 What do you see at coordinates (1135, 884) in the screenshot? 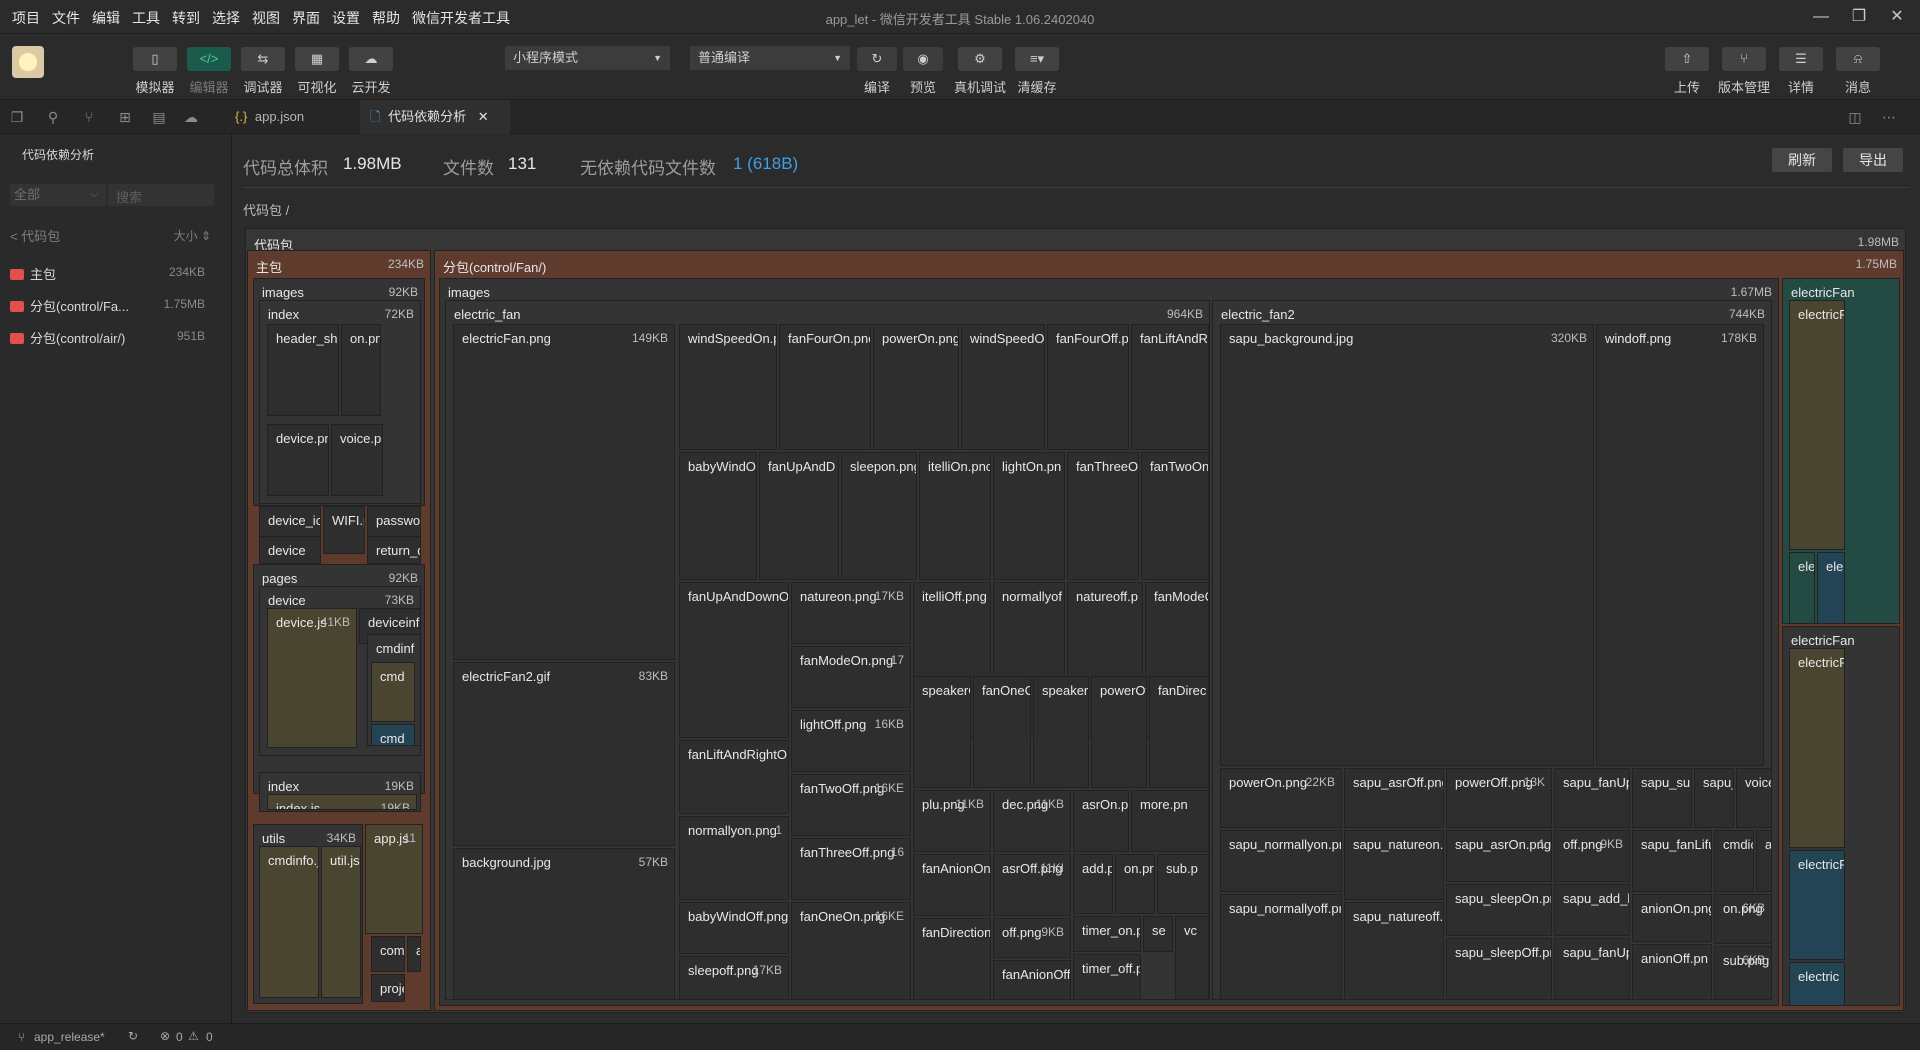
I see `treemap-node: on.pr` at bounding box center [1135, 884].